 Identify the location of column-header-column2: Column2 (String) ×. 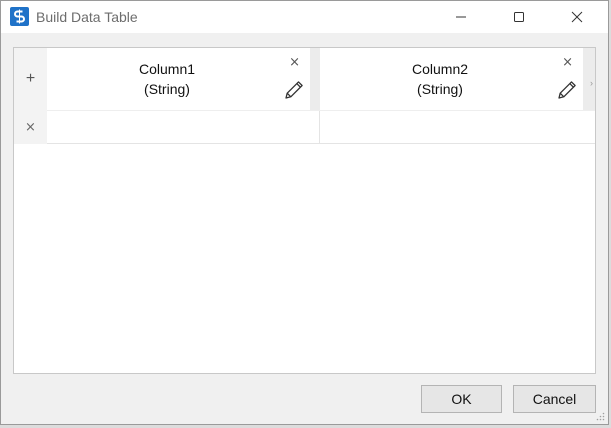
(451, 79).